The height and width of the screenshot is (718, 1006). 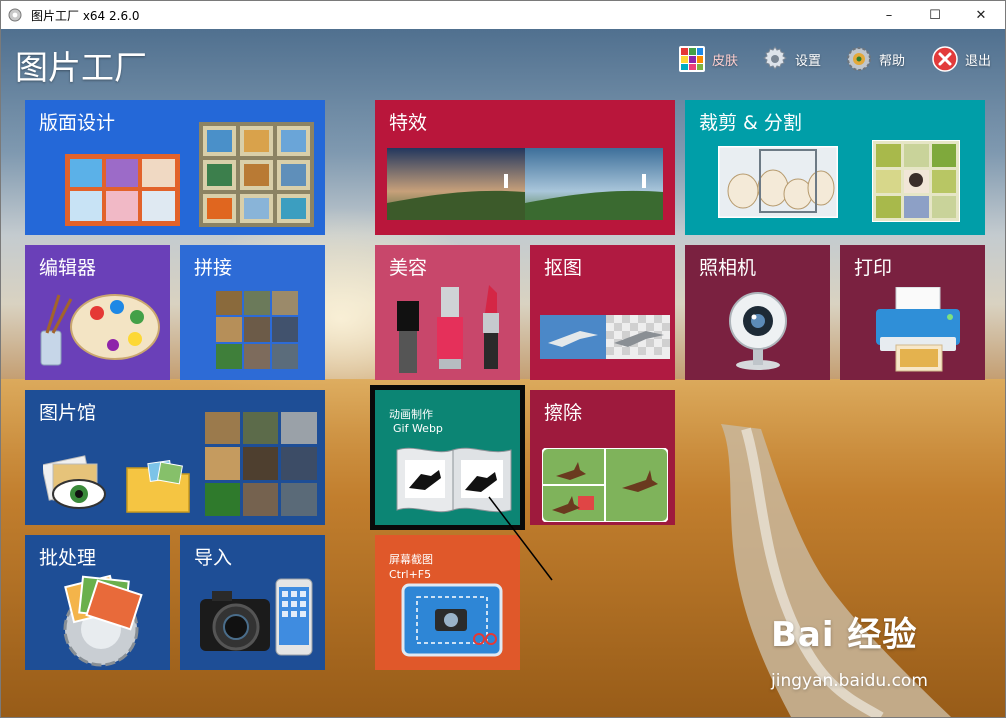 I want to click on maximize-button: ☐, so click(x=935, y=15).